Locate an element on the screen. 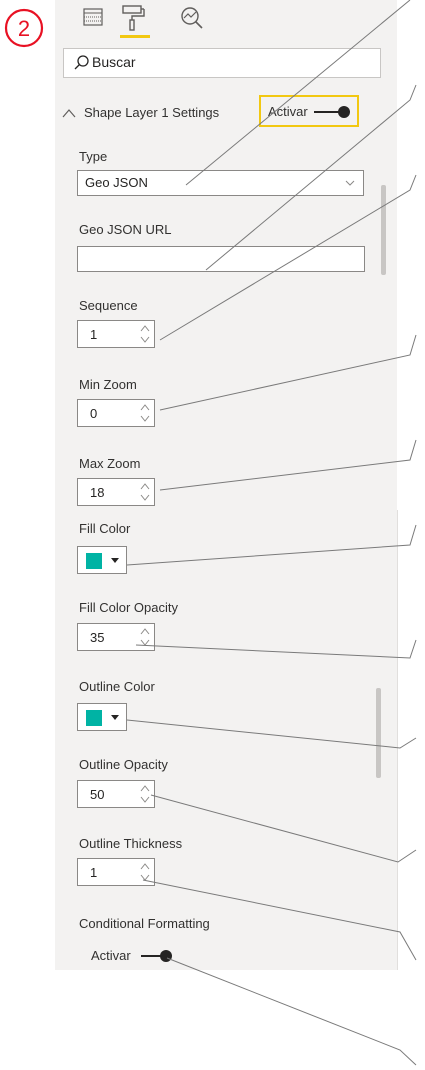 The height and width of the screenshot is (1070, 425). callout-line-sequence is located at coordinates (288, 257).